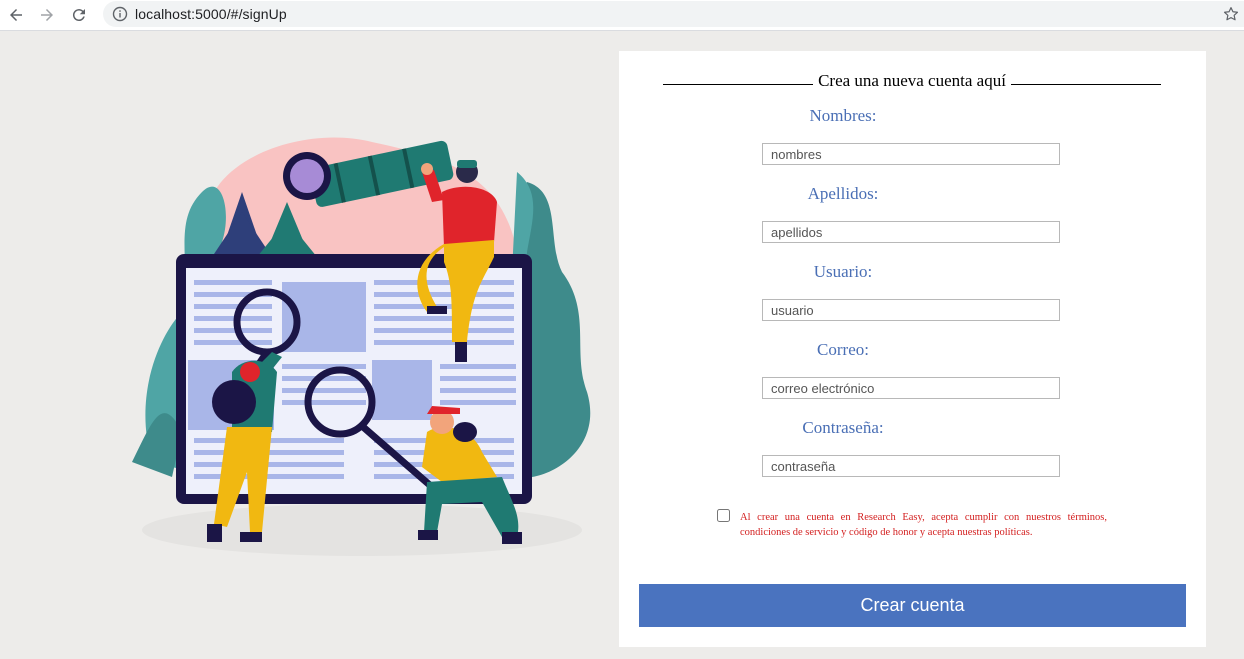  I want to click on browser-toolbar: localhost:5000/#/signUp, so click(622, 15).